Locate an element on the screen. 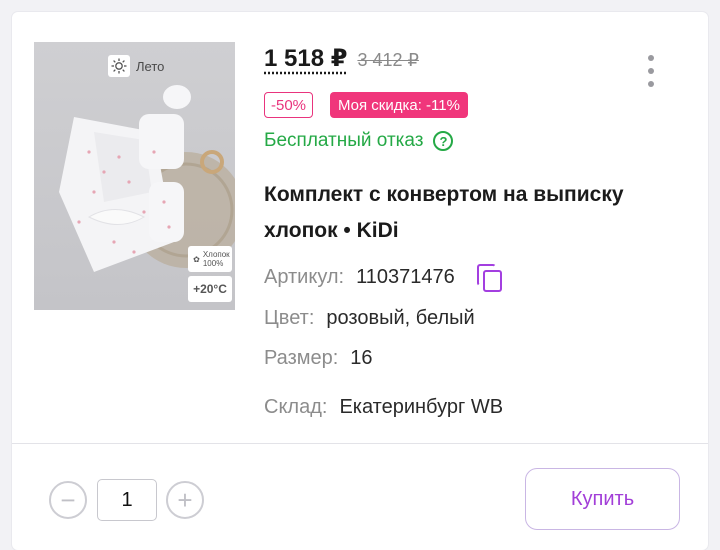  color-value: розовый, белый is located at coordinates (400, 318).